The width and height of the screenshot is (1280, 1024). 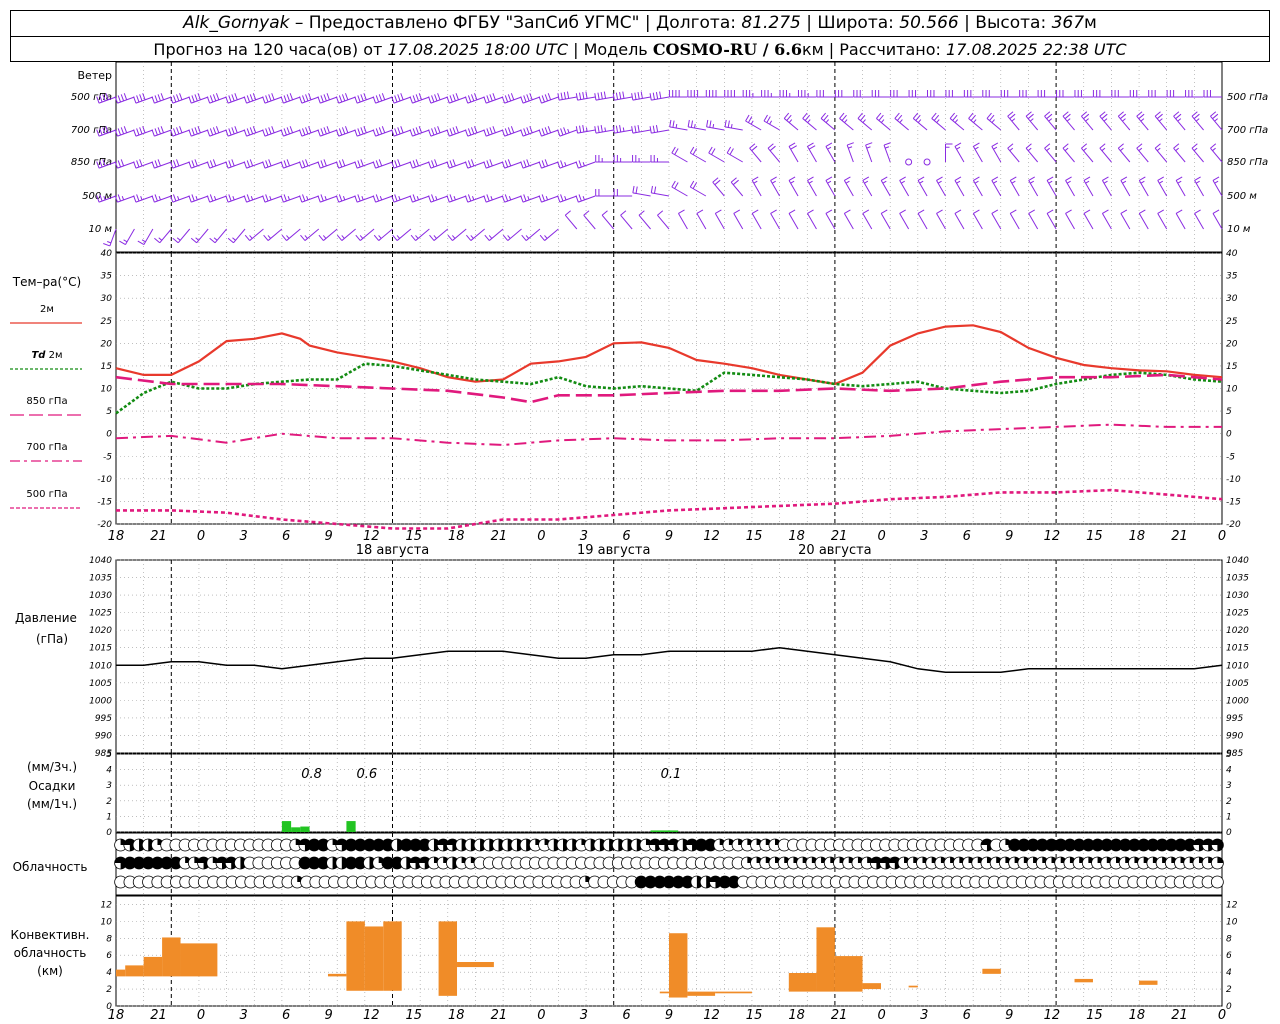 I want to click on time-tick-label-bottom: 21, so click(x=158, y=1015).